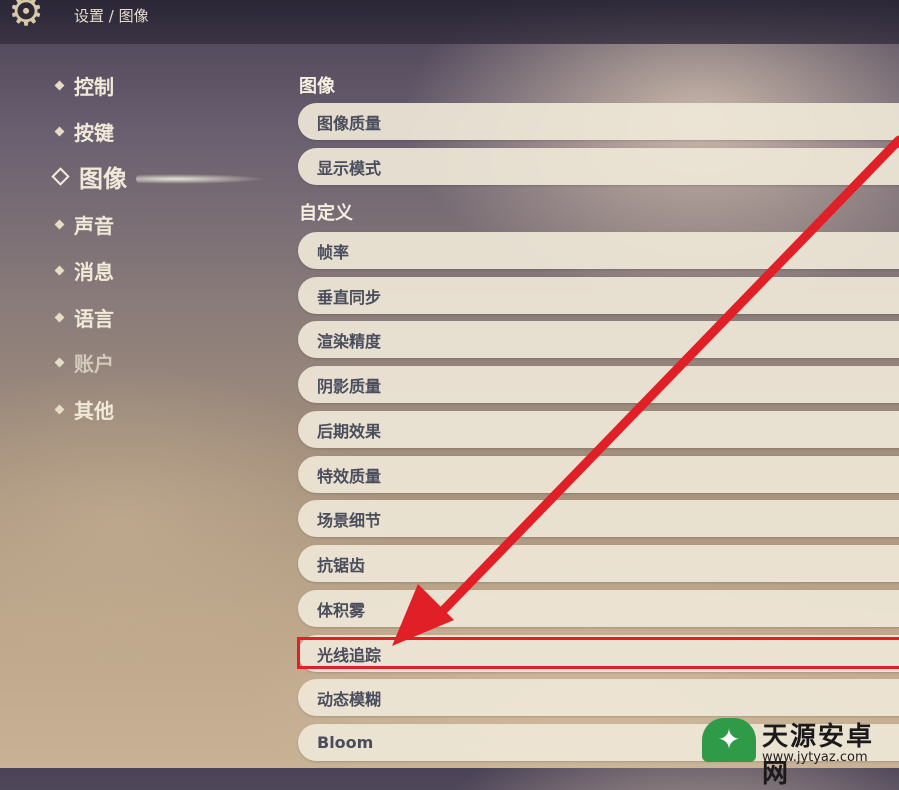  I want to click on gear-icon: ⚙, so click(26, 16).